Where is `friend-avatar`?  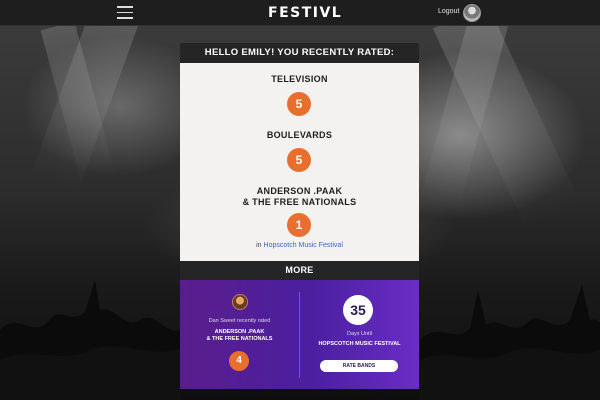 friend-avatar is located at coordinates (240, 302).